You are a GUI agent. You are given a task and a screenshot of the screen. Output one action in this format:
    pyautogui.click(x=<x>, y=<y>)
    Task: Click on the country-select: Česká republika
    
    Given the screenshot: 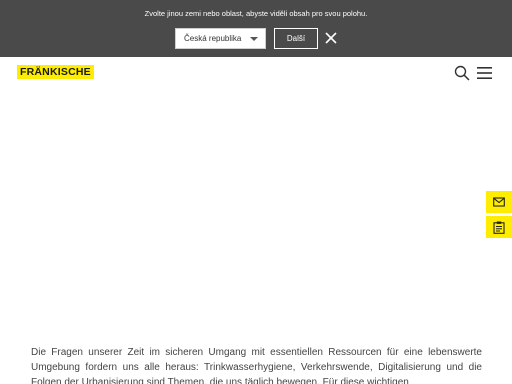 What is the action you would take?
    pyautogui.click(x=220, y=38)
    